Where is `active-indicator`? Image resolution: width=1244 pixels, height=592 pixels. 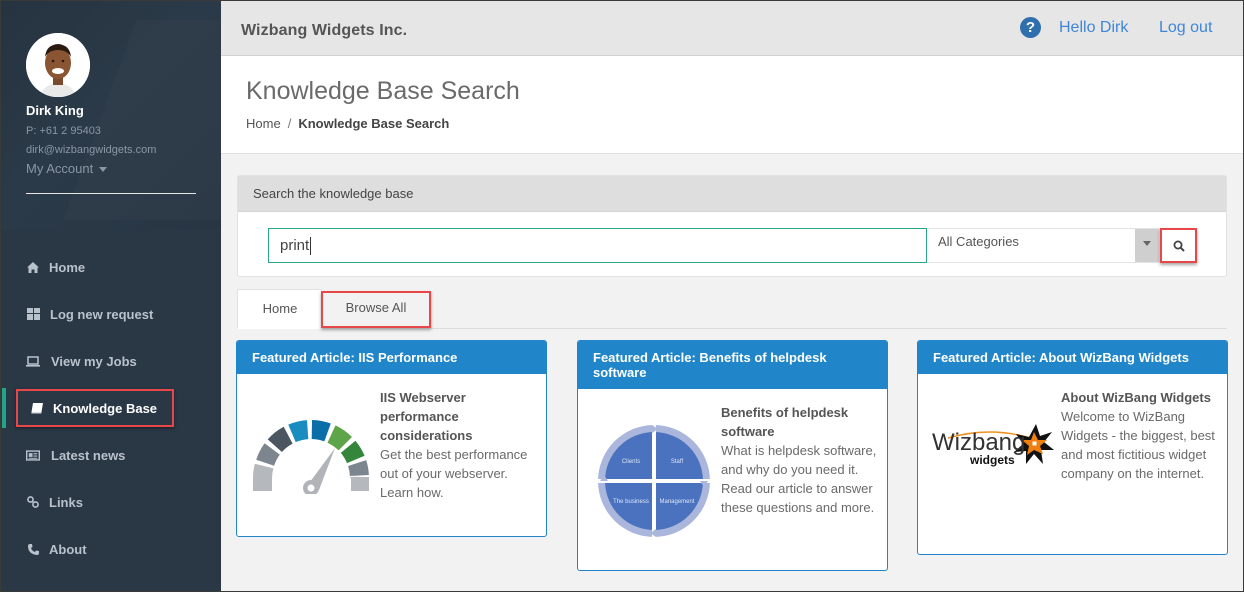
active-indicator is located at coordinates (4, 408).